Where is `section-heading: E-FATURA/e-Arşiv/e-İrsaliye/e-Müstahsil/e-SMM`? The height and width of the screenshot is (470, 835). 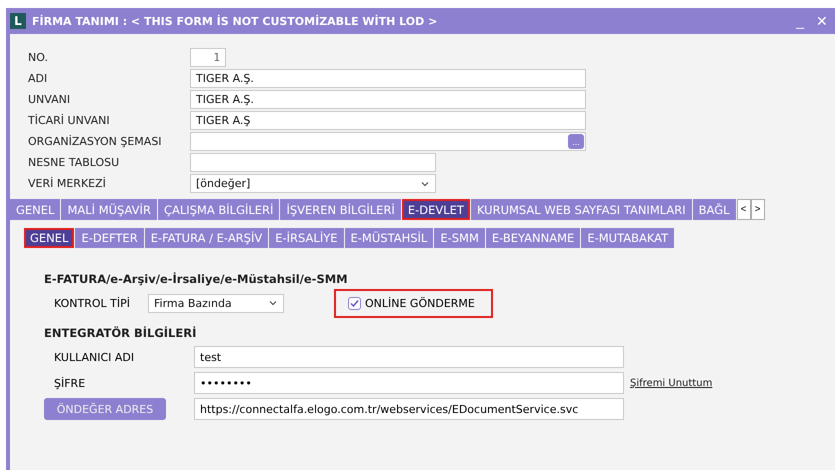 section-heading: E-FATURA/e-Arşiv/e-İrsaliye/e-Müstahsil/e-SMM is located at coordinates (196, 279).